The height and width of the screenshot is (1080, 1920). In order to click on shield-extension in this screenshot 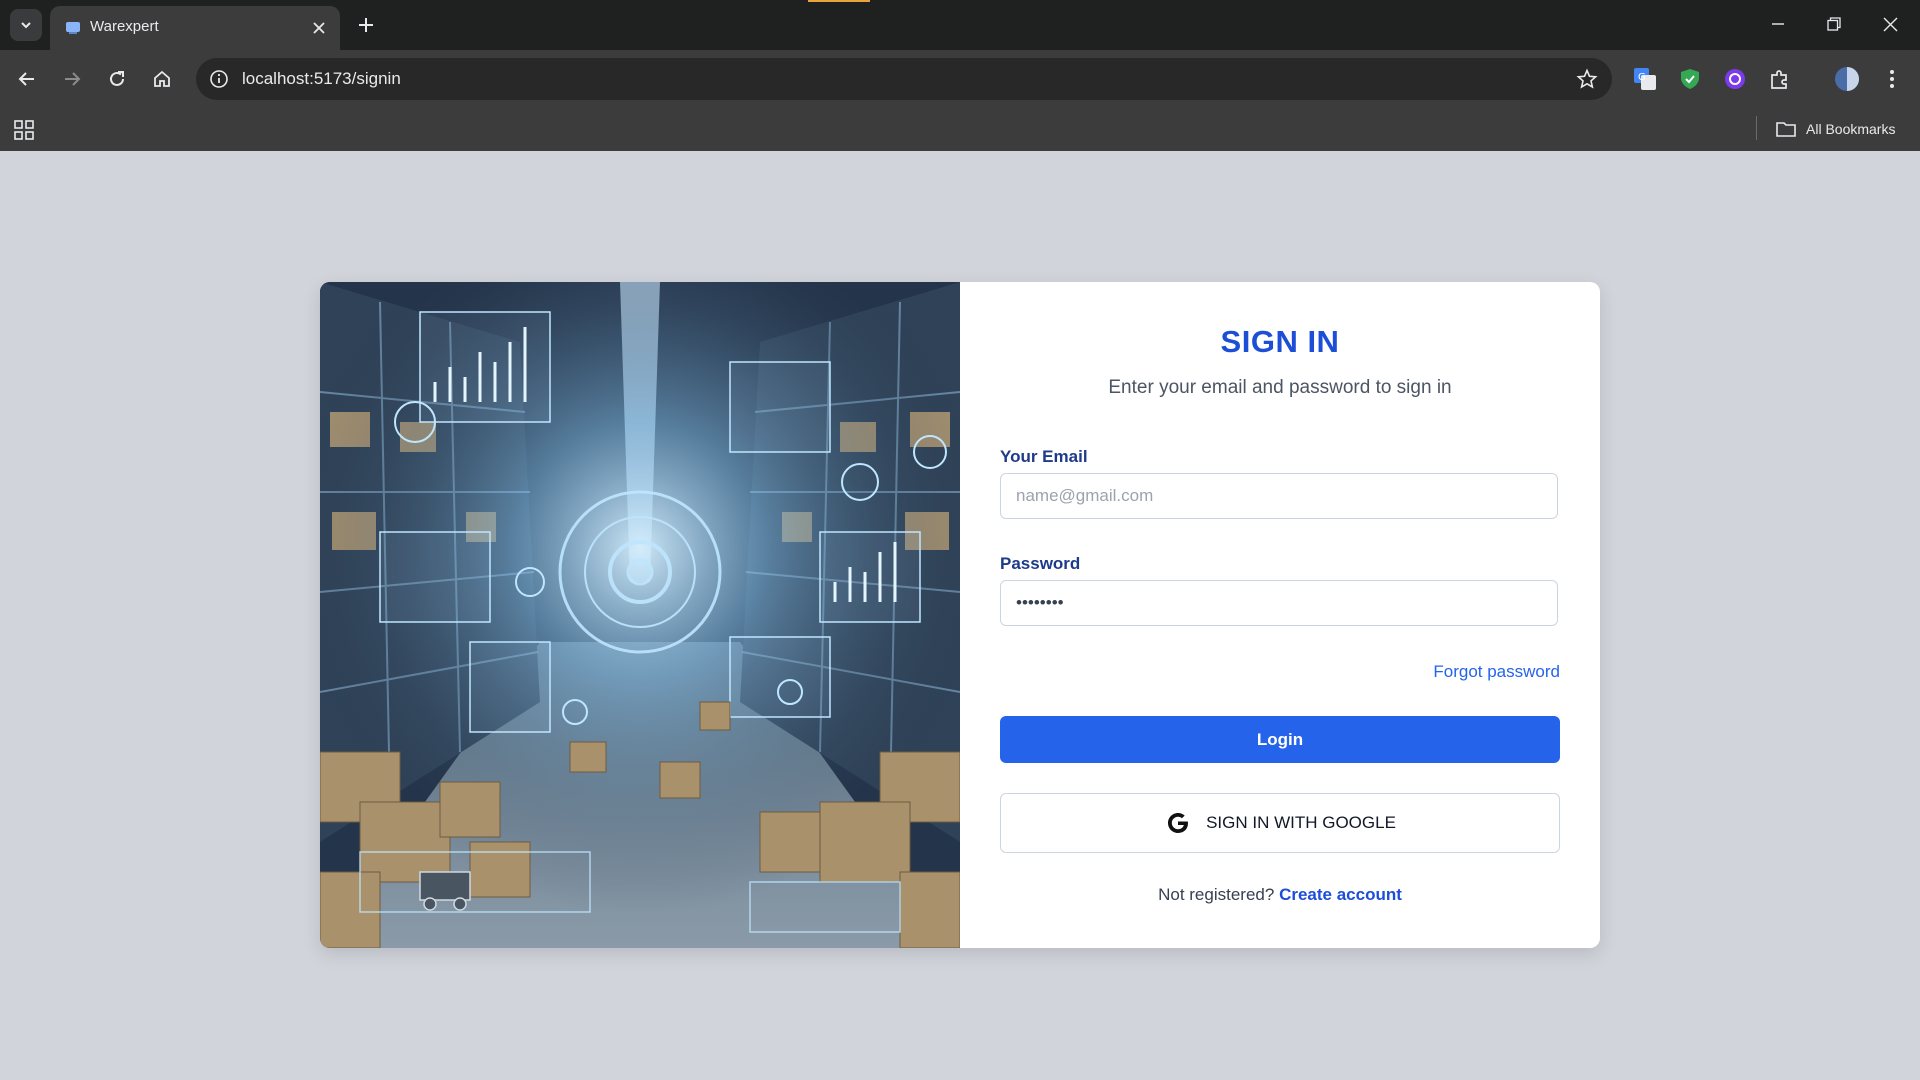, I will do `click(1690, 79)`.